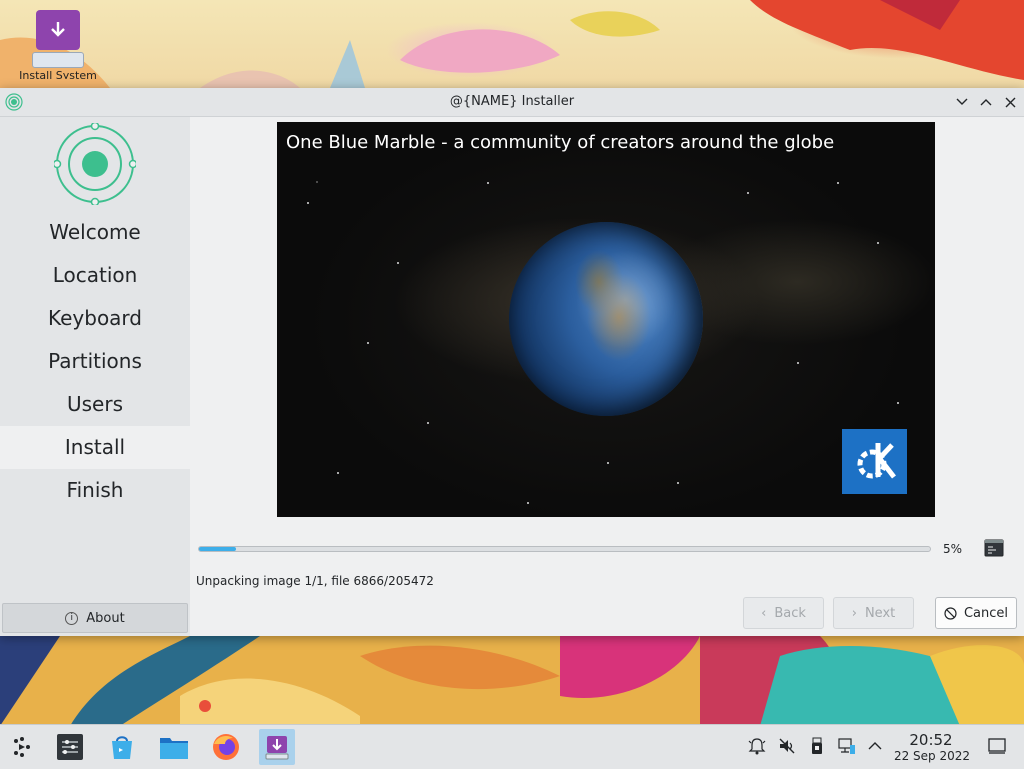  I want to click on usb-device-button, so click(817, 746).